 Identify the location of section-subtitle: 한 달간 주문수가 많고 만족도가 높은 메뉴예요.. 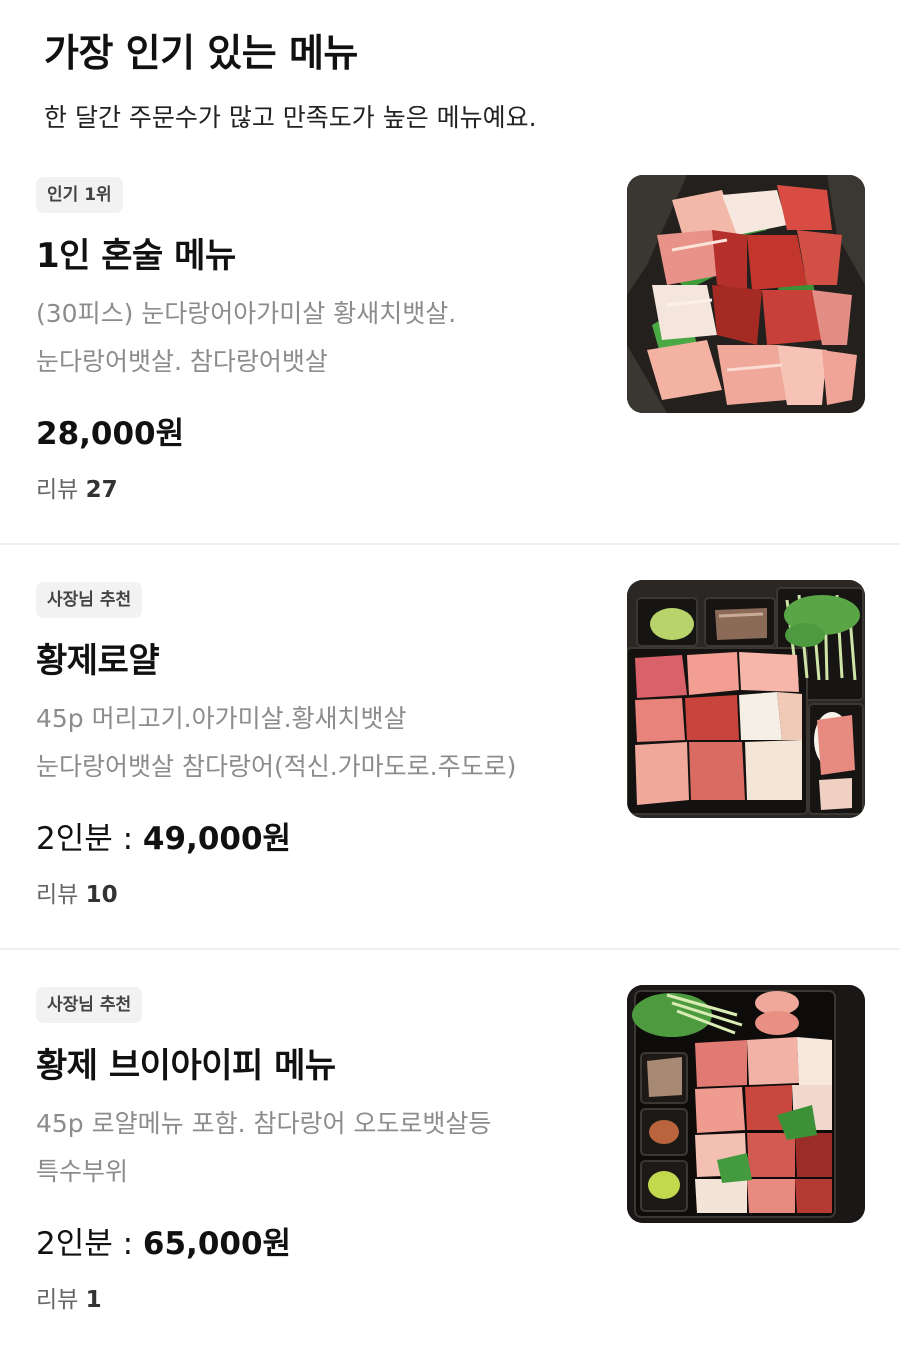
(290, 117).